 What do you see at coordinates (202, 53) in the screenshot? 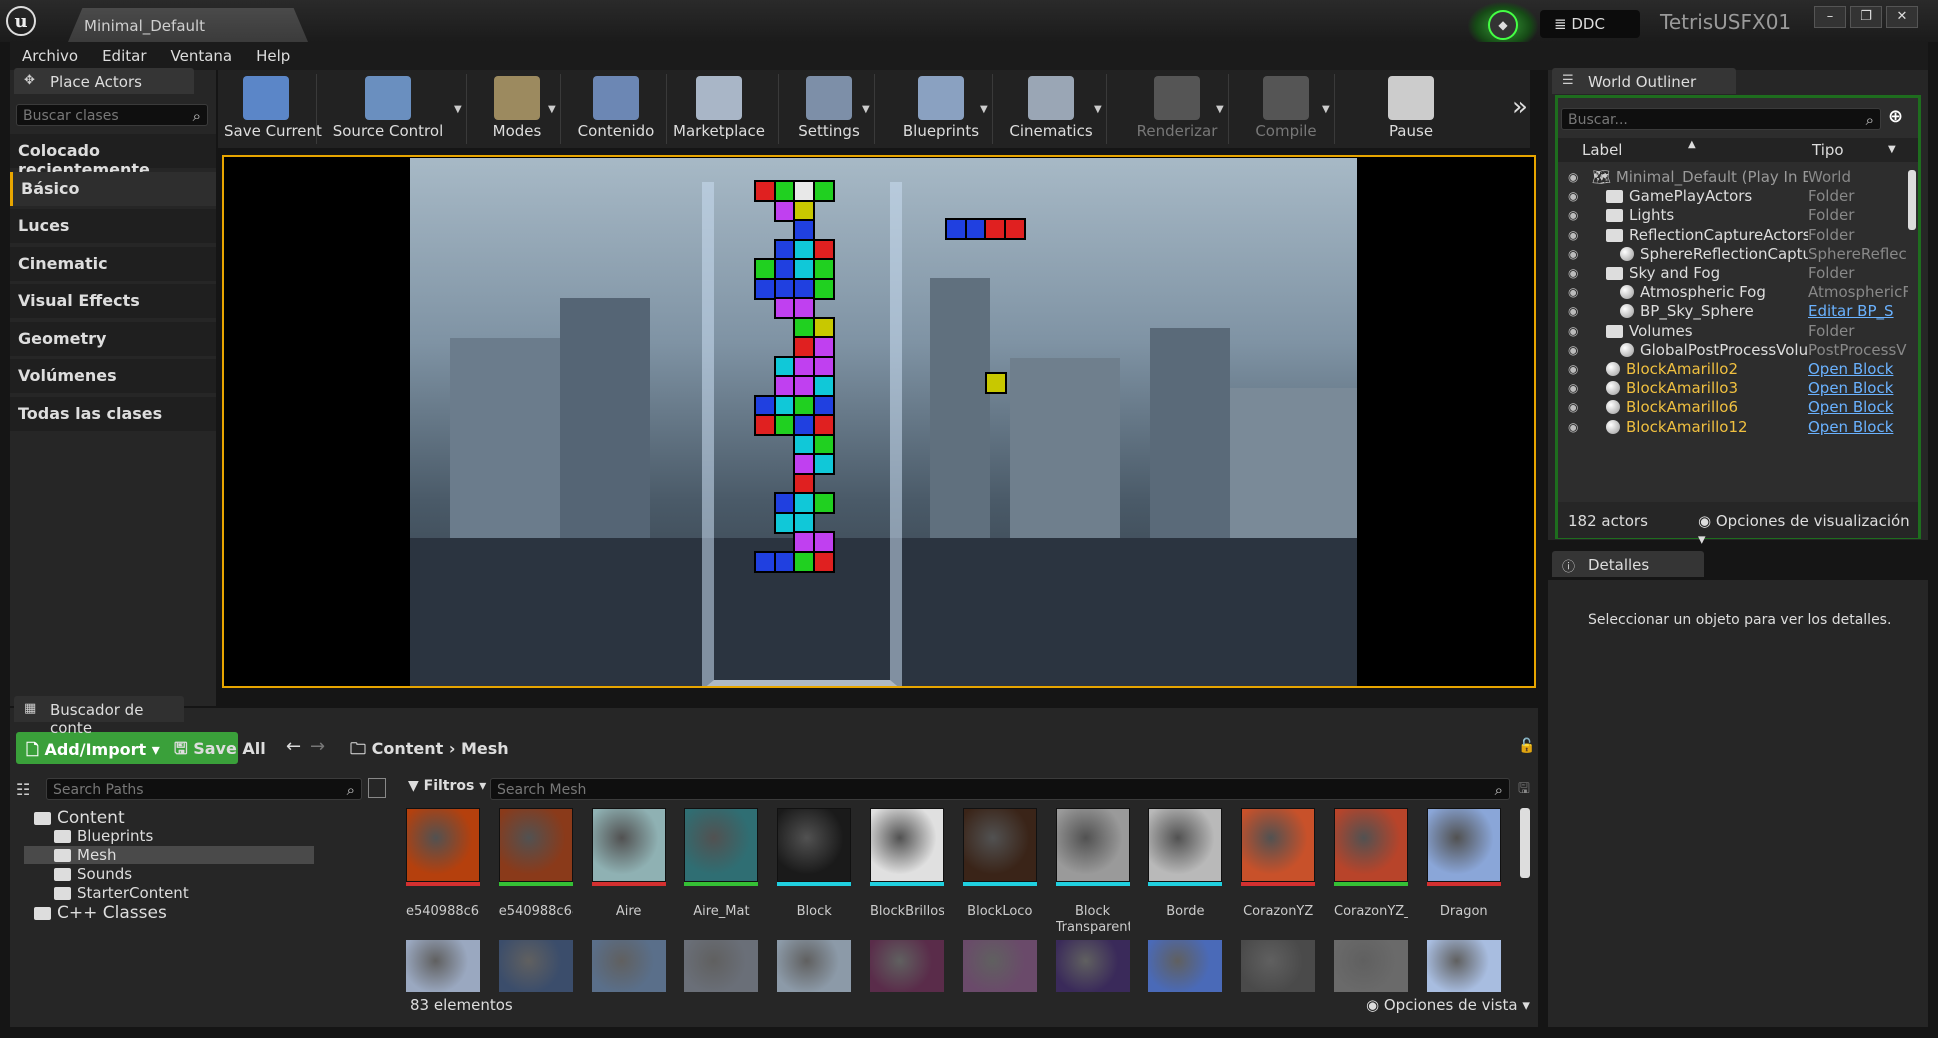
I see `menu-ventana: Ventana` at bounding box center [202, 53].